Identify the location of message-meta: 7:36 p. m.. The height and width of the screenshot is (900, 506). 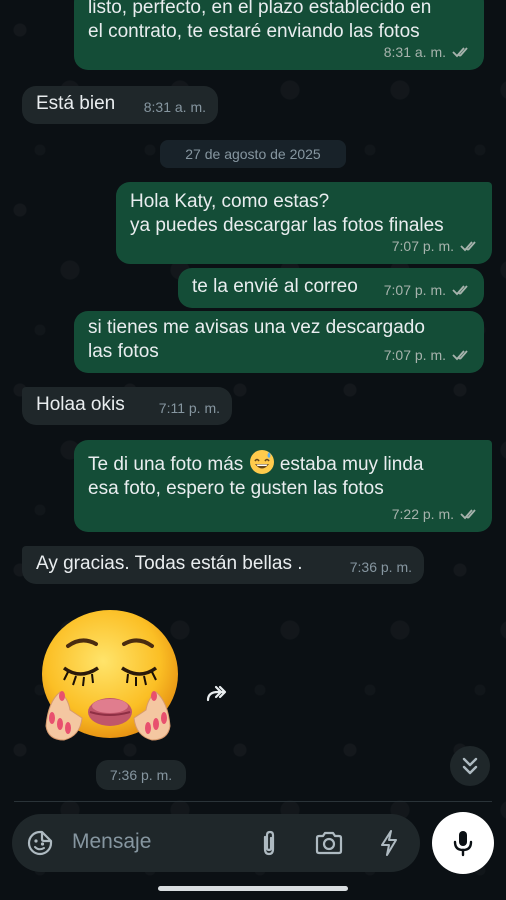
(381, 567).